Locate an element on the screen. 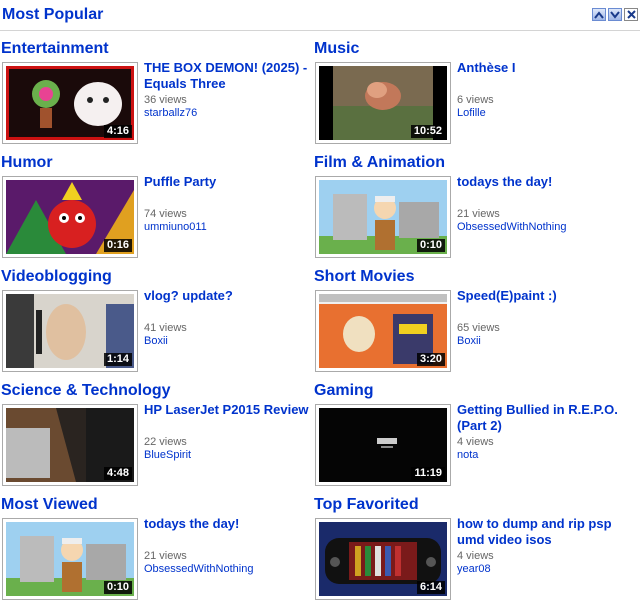  header-controls is located at coordinates (615, 14).